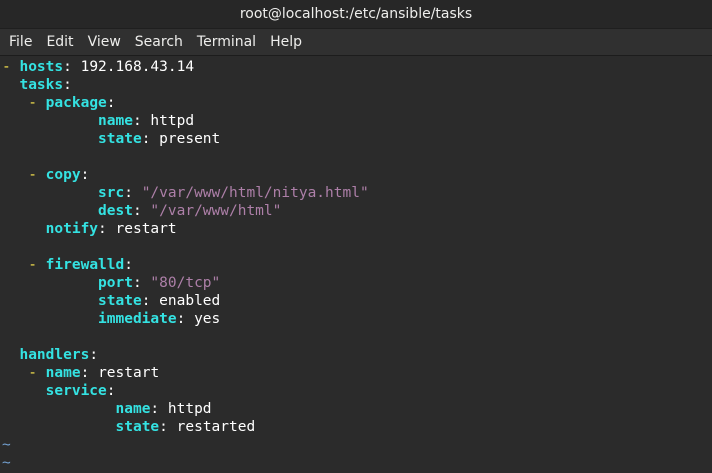 Image resolution: width=712 pixels, height=473 pixels. What do you see at coordinates (54, 355) in the screenshot?
I see `yaml-key: handlers` at bounding box center [54, 355].